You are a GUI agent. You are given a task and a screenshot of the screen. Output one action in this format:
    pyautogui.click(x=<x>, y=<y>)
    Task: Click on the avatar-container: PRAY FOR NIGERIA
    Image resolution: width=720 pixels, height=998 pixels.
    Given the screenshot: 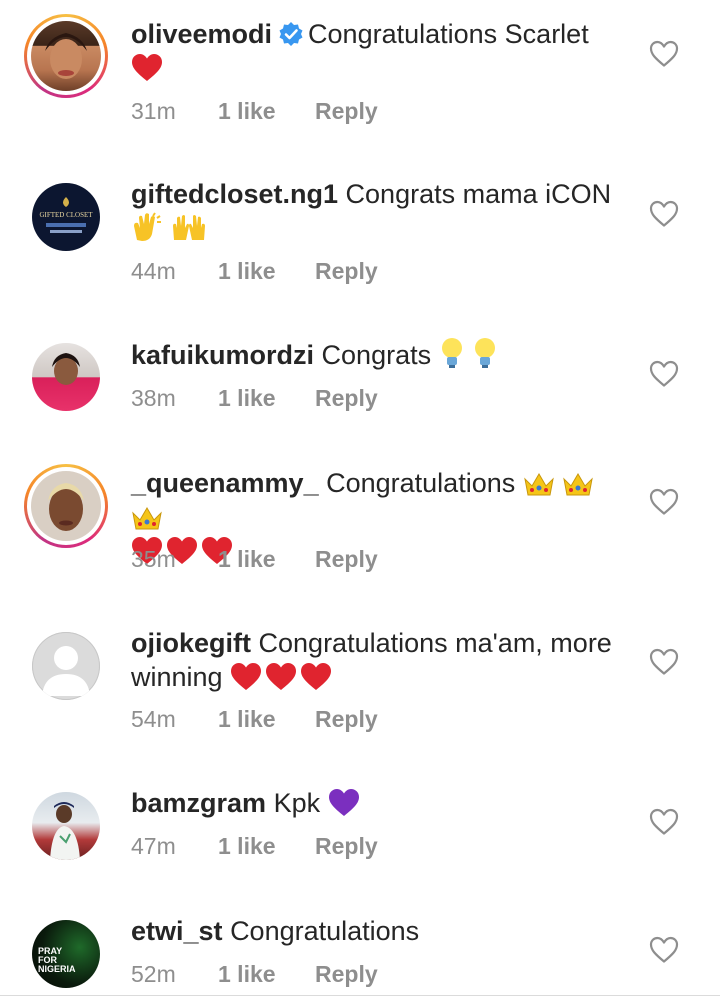 What is the action you would take?
    pyautogui.click(x=66, y=954)
    